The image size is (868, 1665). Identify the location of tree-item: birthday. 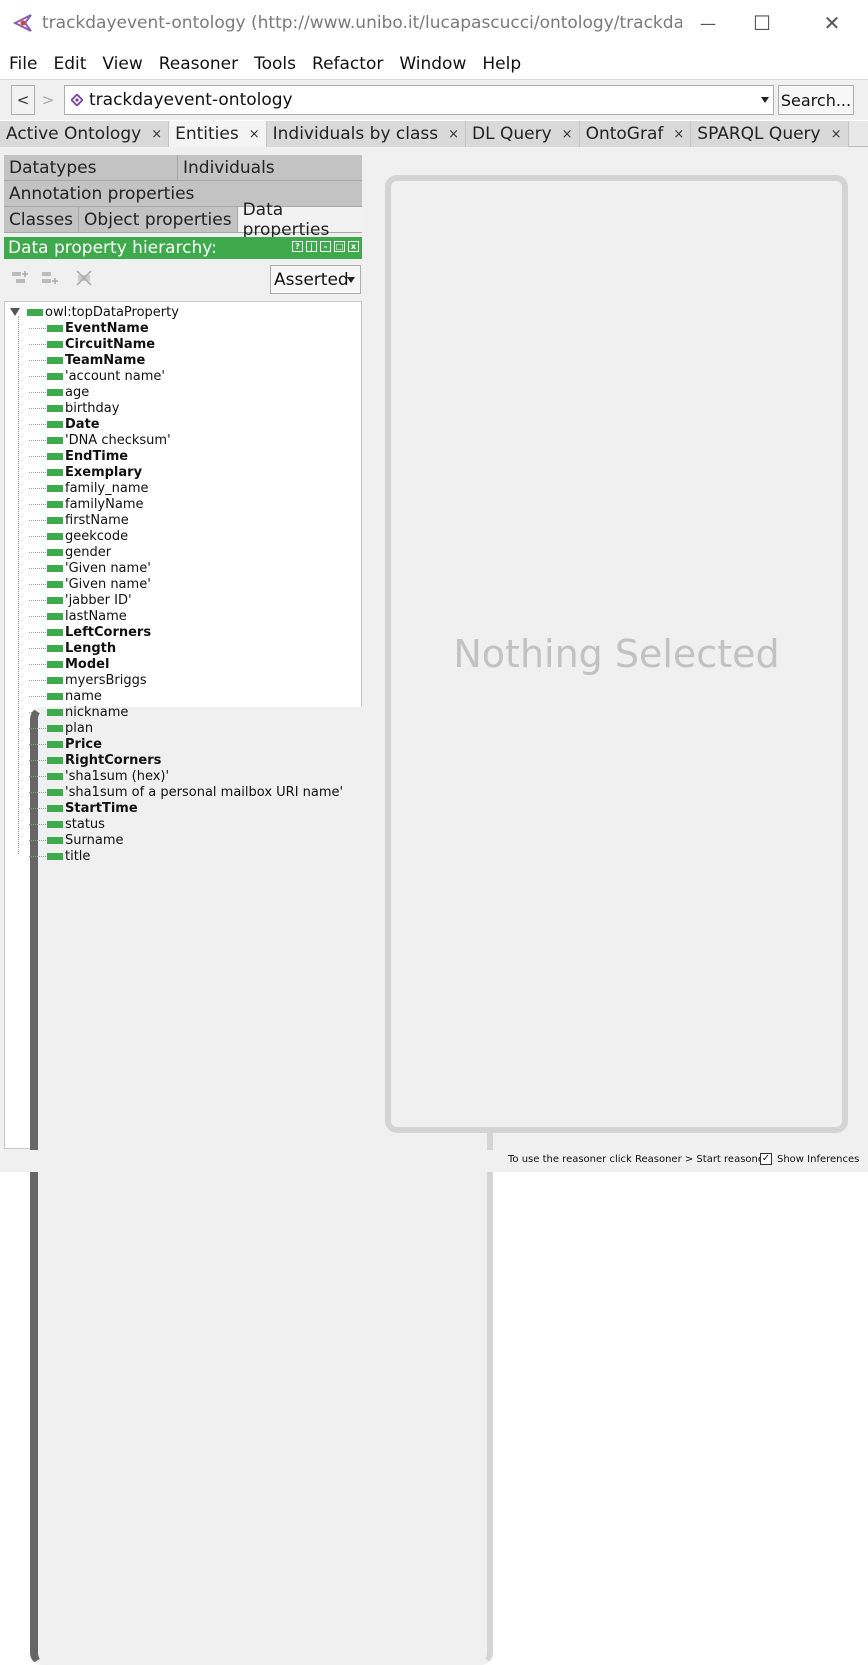
(83, 408).